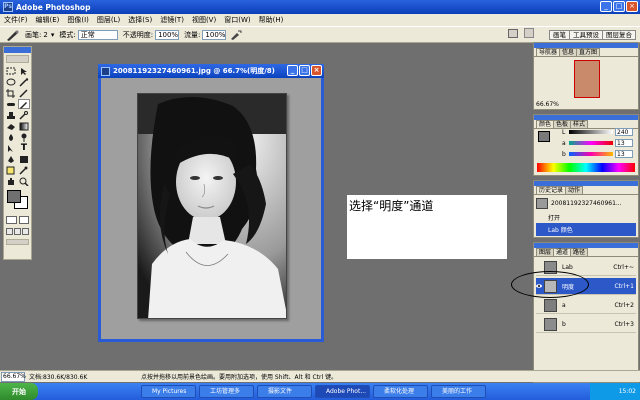 The image size is (640, 400). Describe the element at coordinates (529, 33) in the screenshot. I see `palette-well-icon` at that location.